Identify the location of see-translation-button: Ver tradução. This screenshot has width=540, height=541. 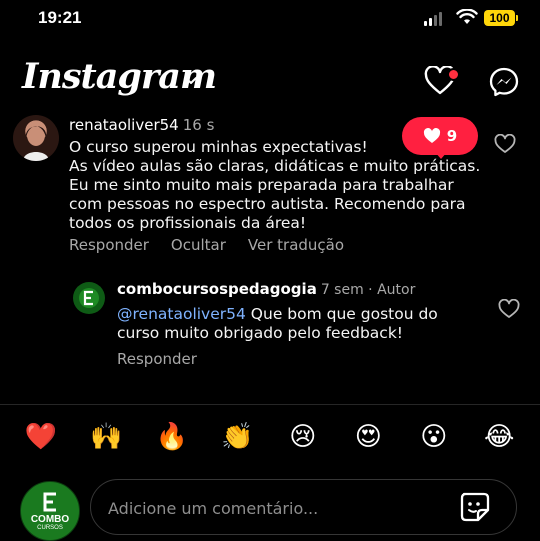
(296, 245).